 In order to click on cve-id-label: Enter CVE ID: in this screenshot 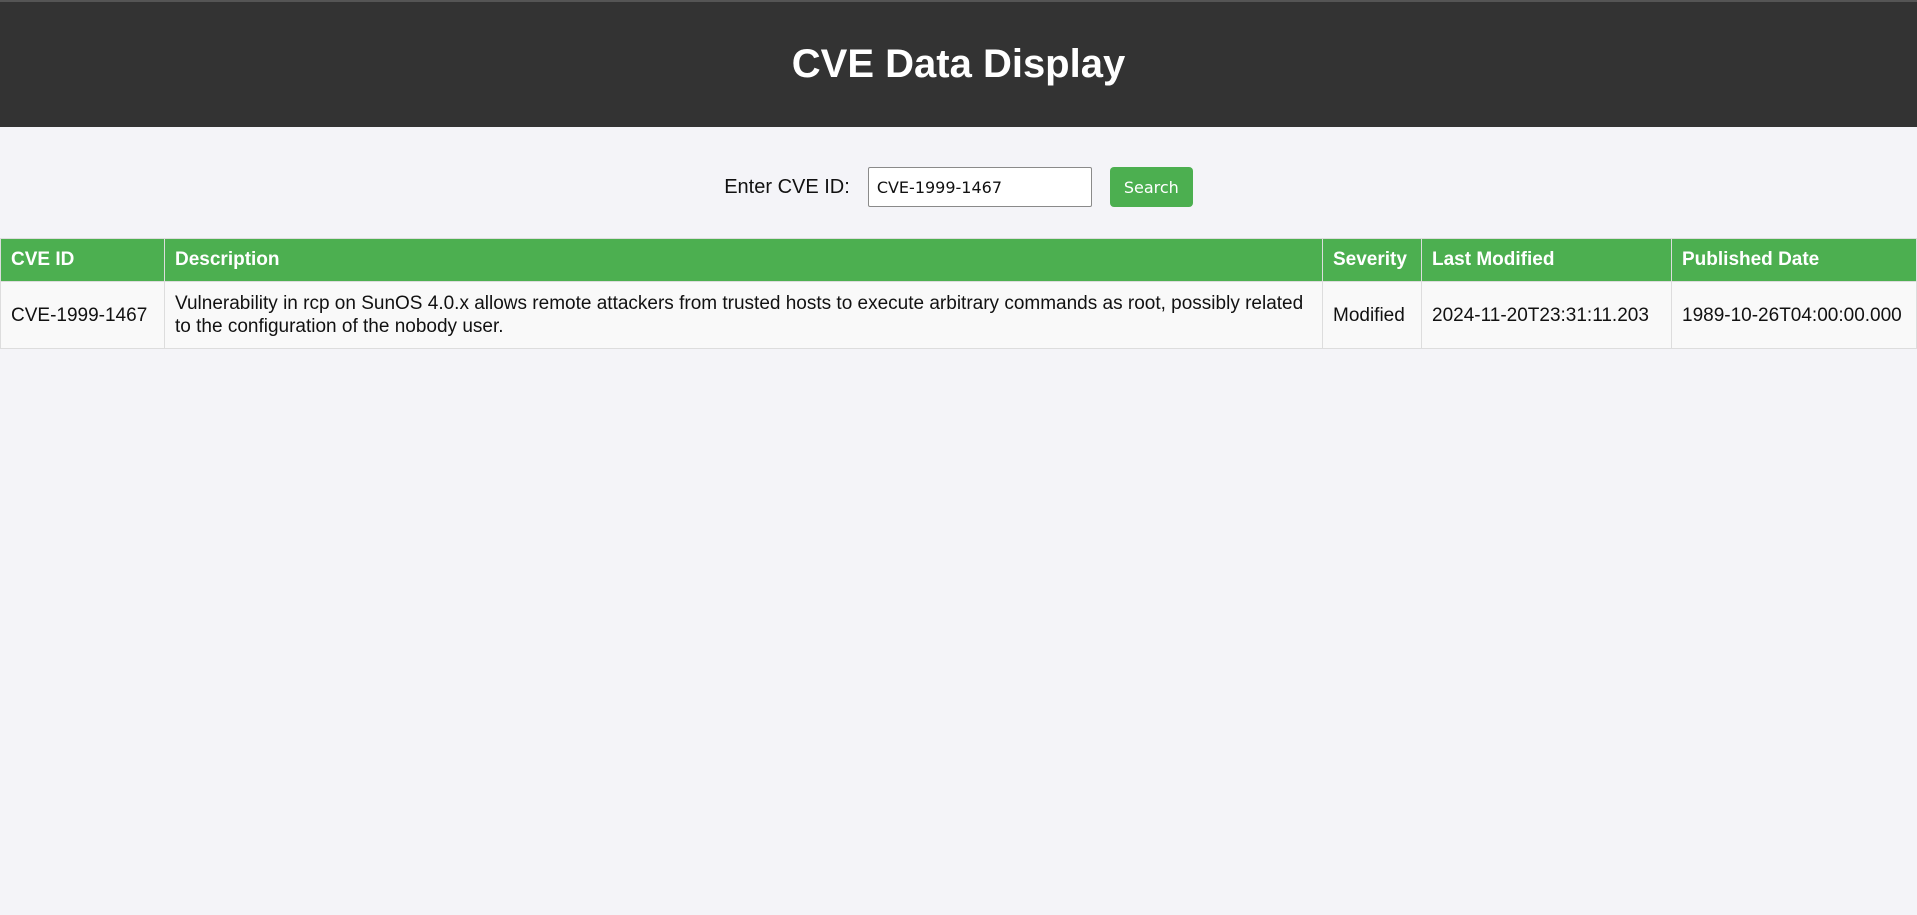, I will do `click(787, 186)`.